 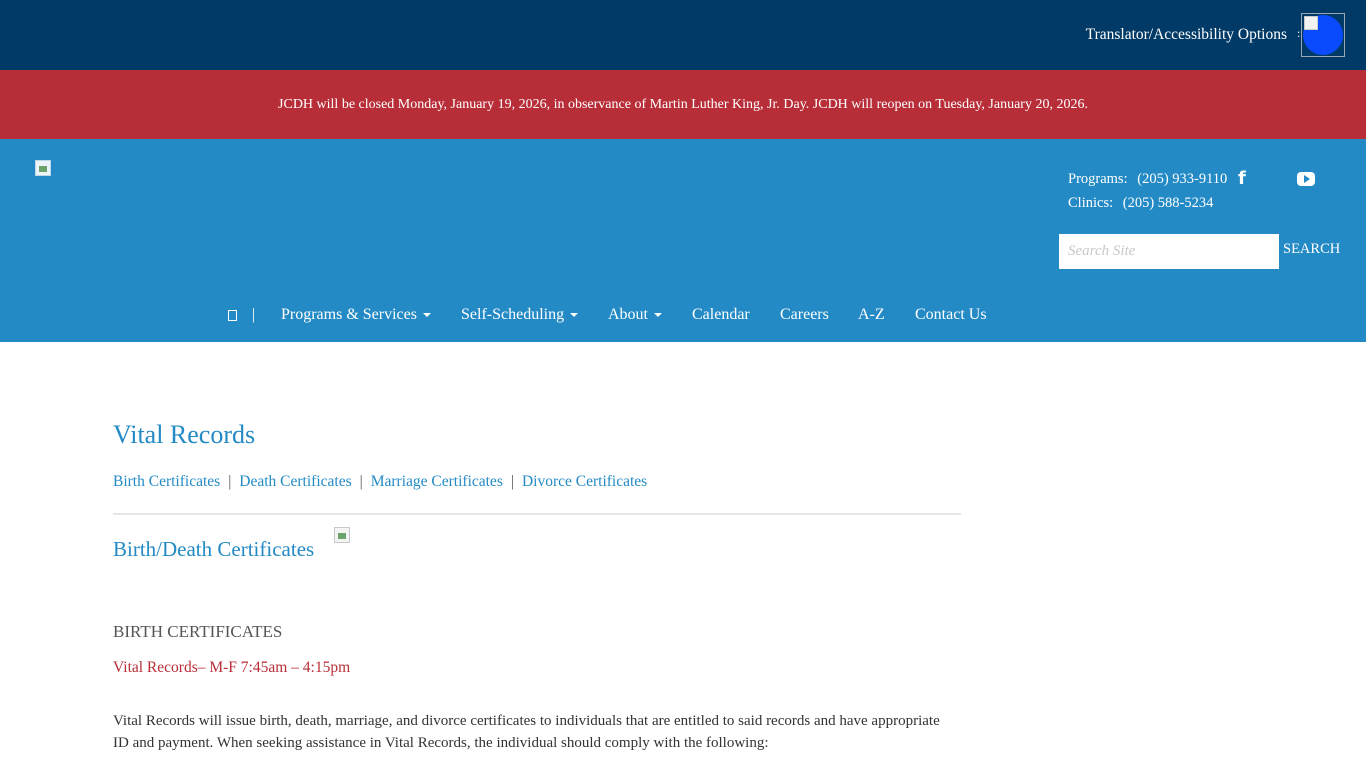 What do you see at coordinates (1182, 179) in the screenshot?
I see `programs-phone-number: (205) 933-9110` at bounding box center [1182, 179].